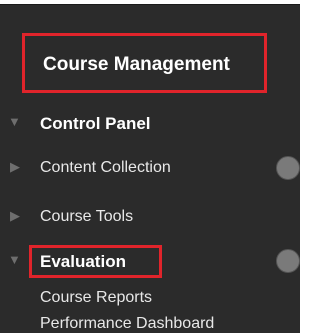 This screenshot has width=320, height=333. What do you see at coordinates (95, 123) in the screenshot?
I see `menu-item-label: Control Panel` at bounding box center [95, 123].